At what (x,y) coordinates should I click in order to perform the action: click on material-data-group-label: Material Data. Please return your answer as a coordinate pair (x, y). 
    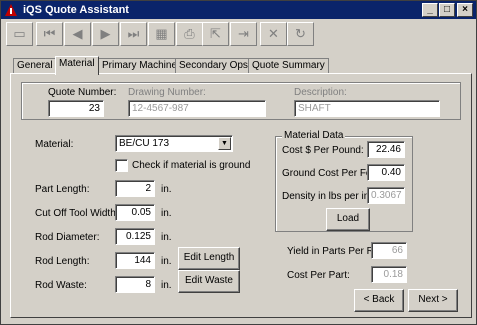
    Looking at the image, I should click on (314, 136).